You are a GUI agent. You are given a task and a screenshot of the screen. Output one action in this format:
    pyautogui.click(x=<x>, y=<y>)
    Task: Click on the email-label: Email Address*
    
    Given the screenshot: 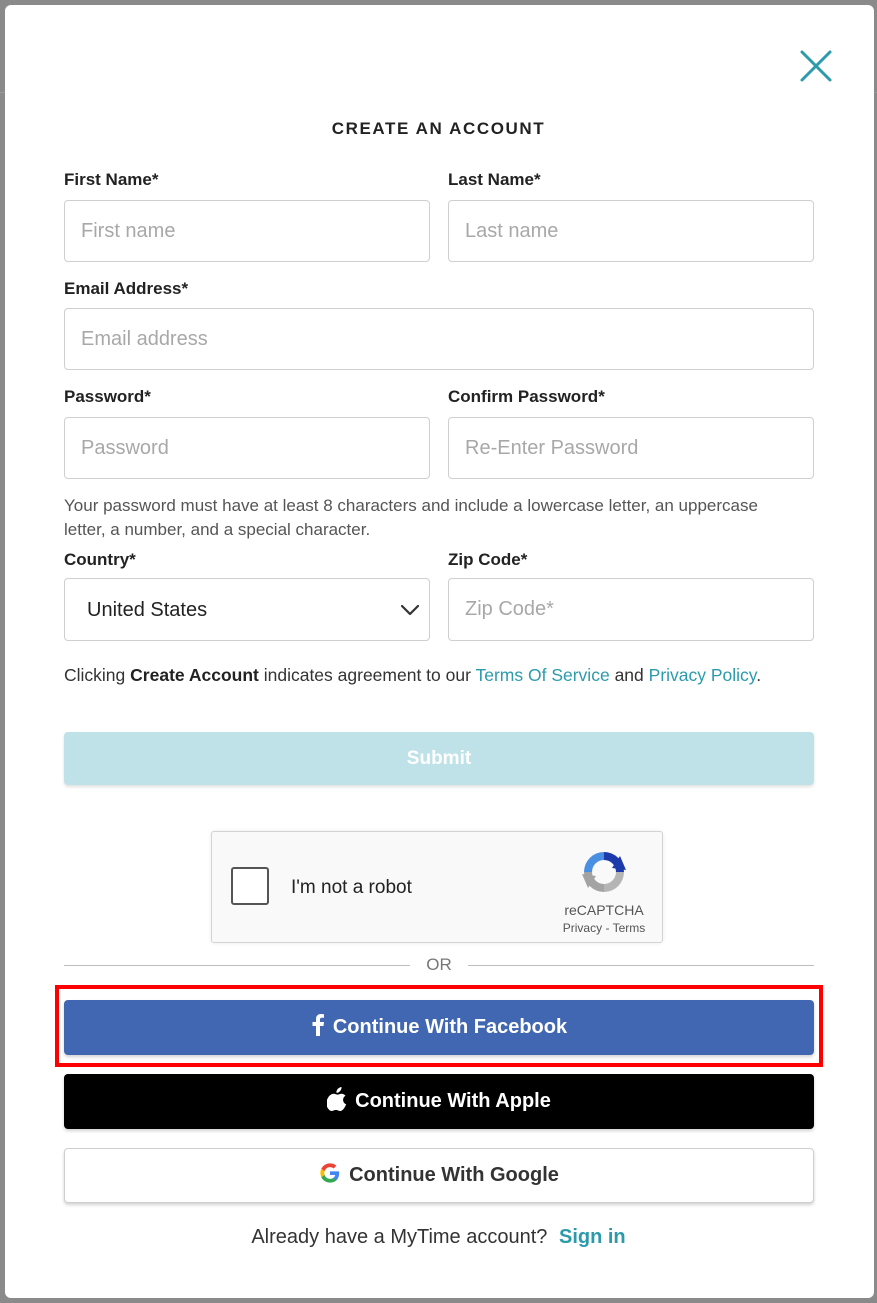 What is the action you would take?
    pyautogui.click(x=126, y=288)
    